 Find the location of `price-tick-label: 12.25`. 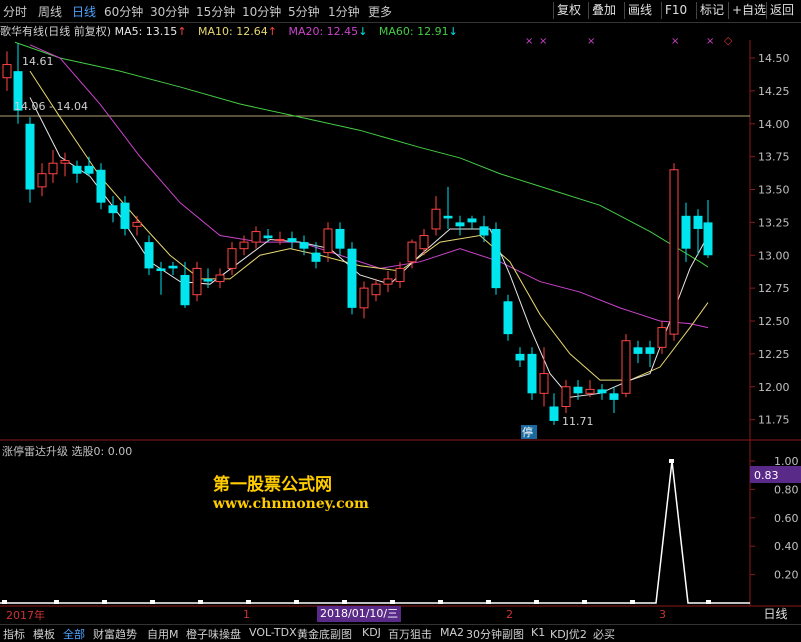

price-tick-label: 12.25 is located at coordinates (774, 354).